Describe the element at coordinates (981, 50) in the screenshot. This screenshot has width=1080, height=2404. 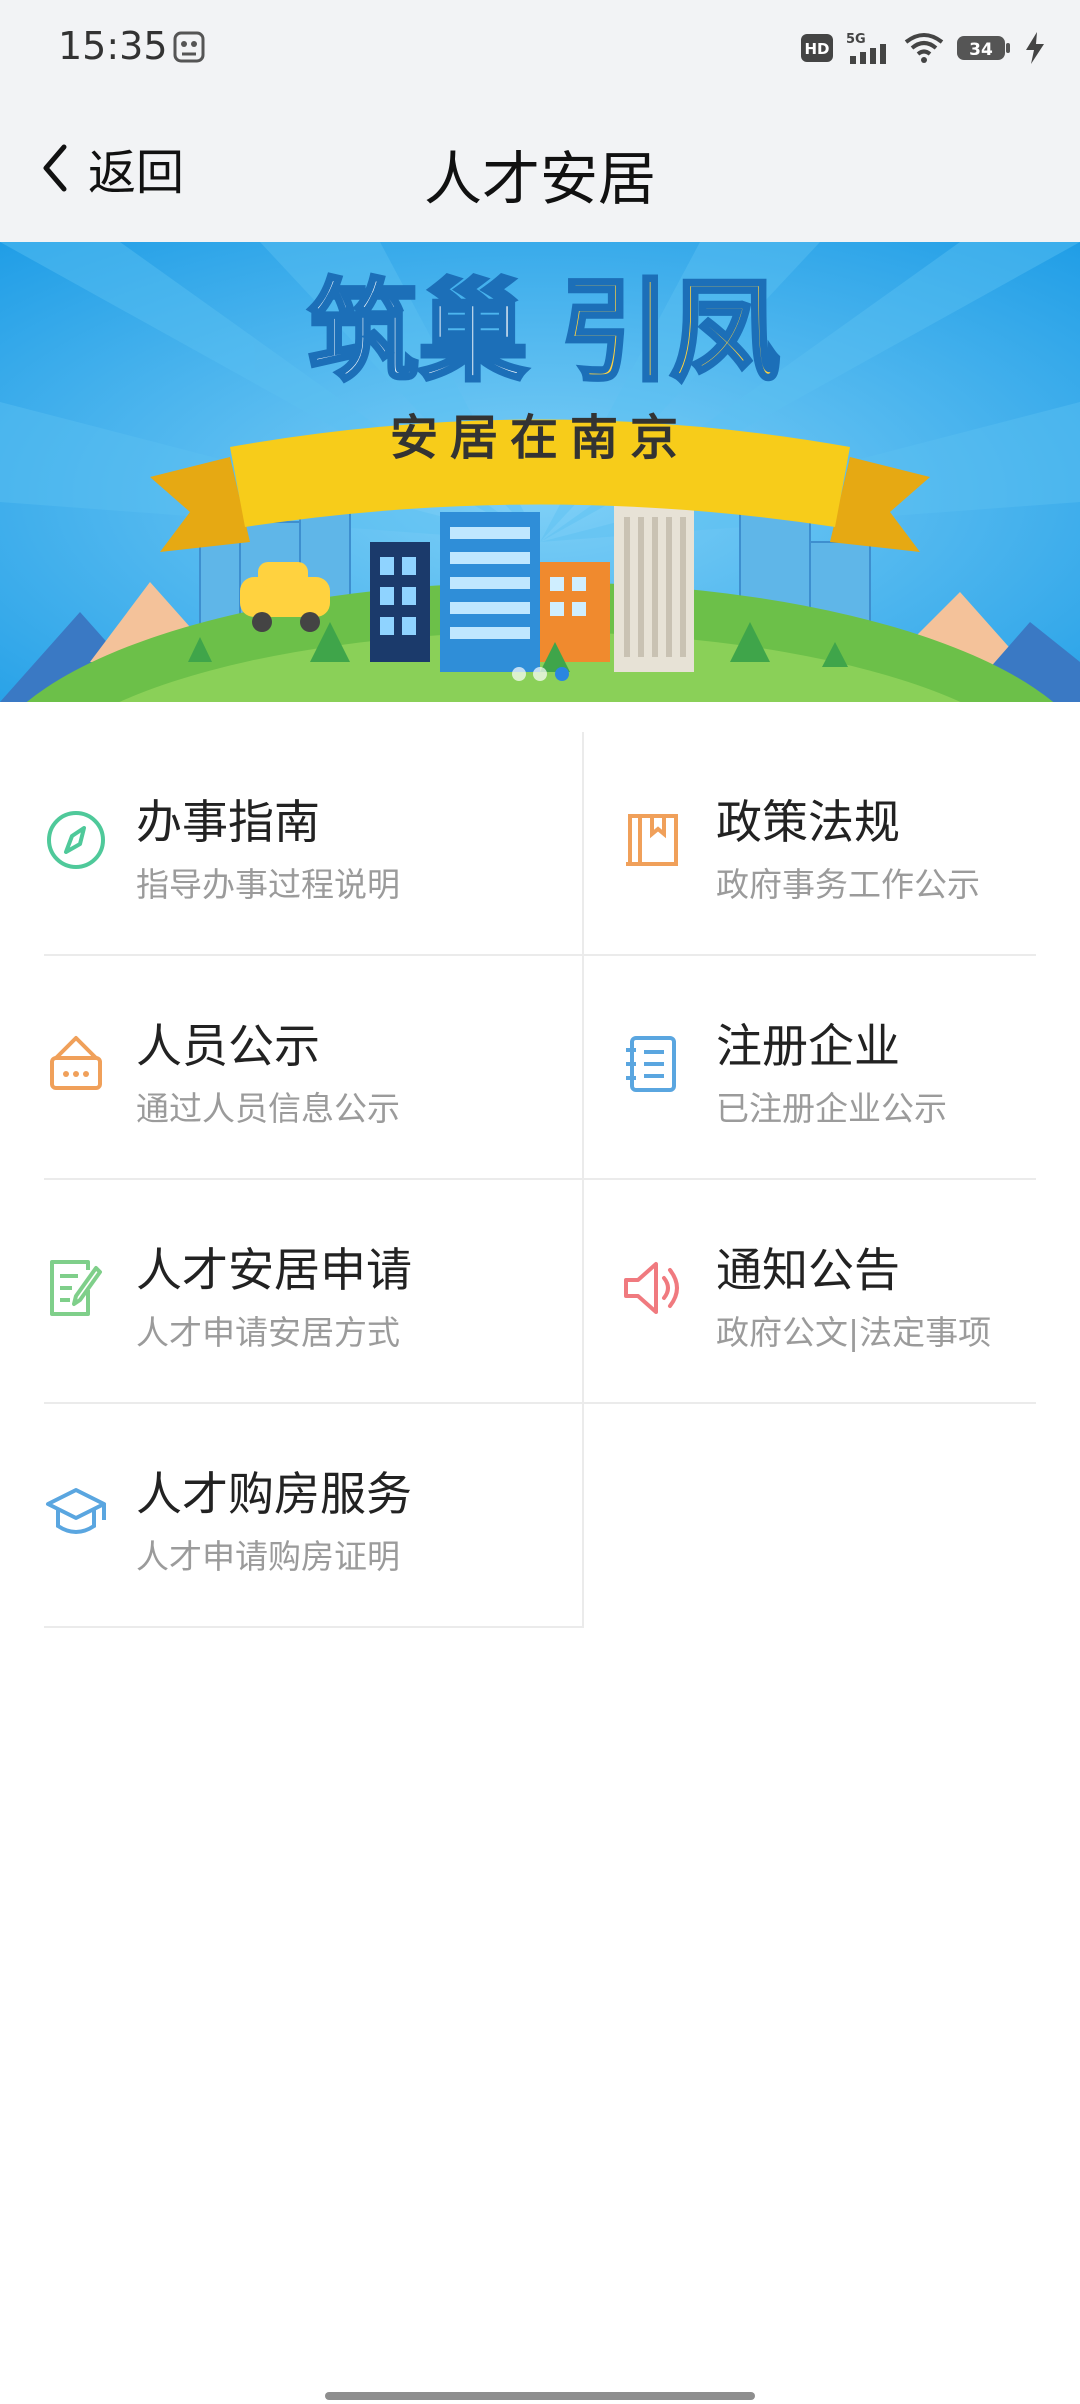
I see `battery-level: 34` at that location.